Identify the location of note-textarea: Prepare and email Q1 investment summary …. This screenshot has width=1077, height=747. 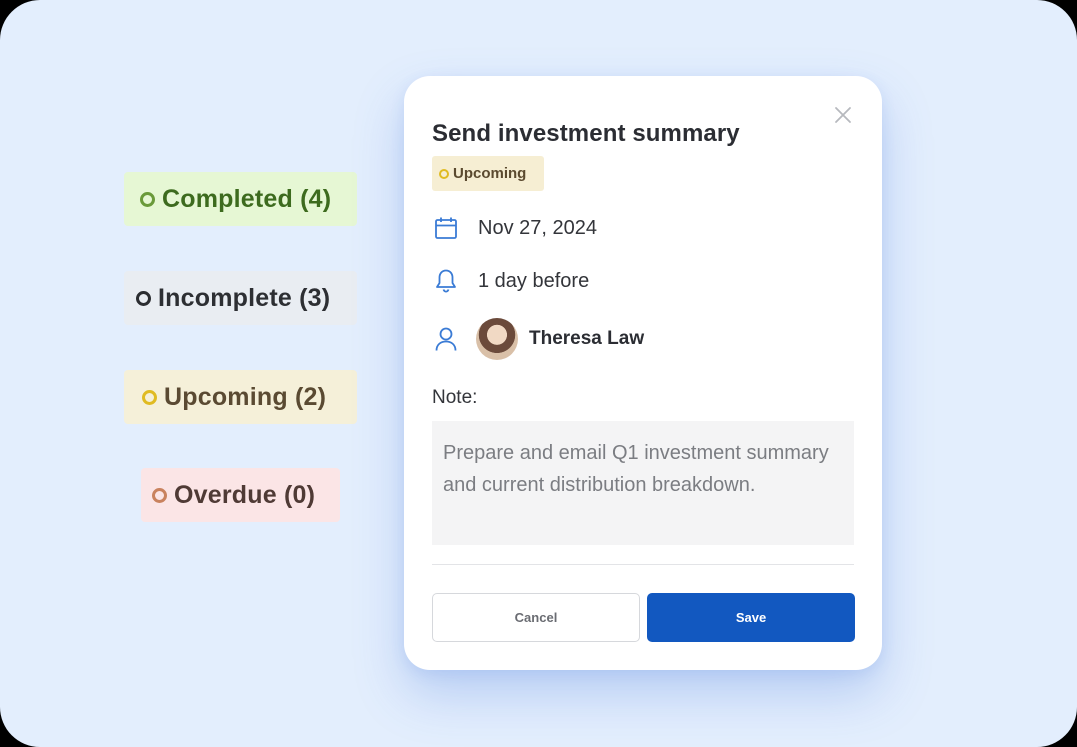
(643, 483).